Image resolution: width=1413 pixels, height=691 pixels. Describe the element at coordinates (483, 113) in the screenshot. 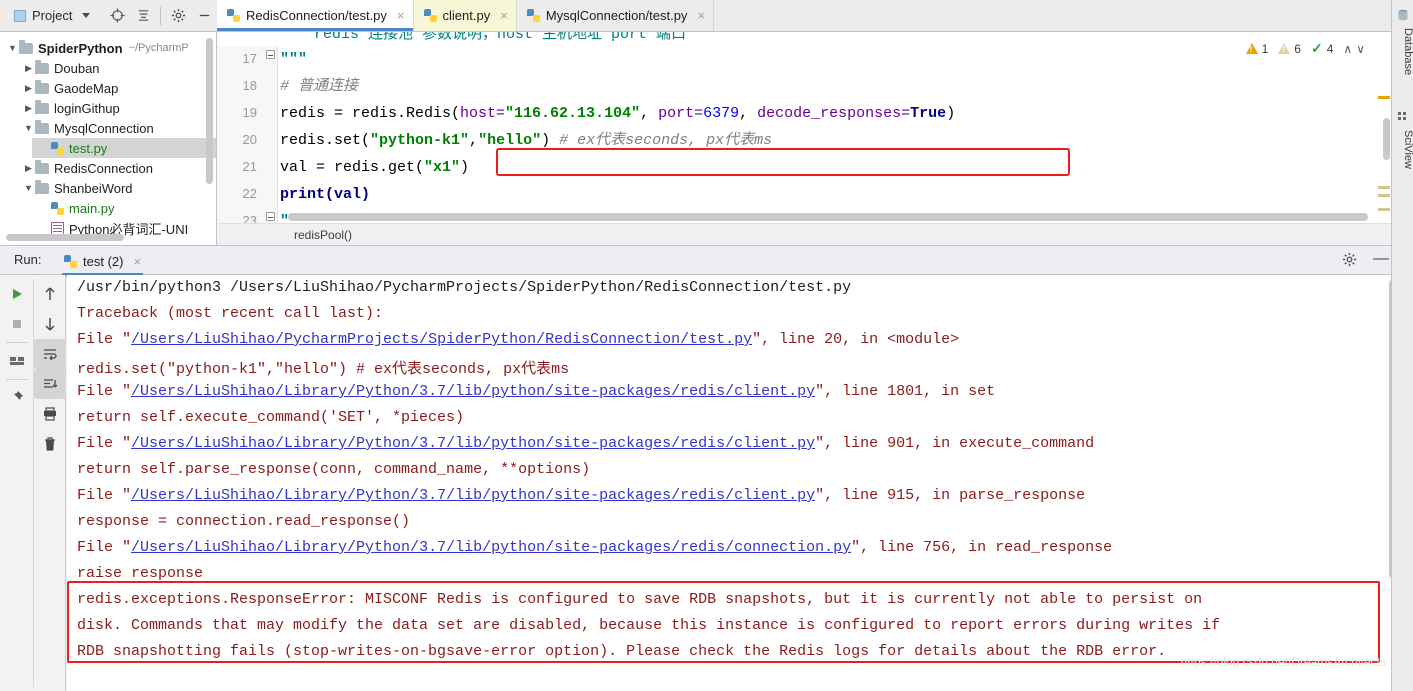

I see `code-token: host=` at that location.